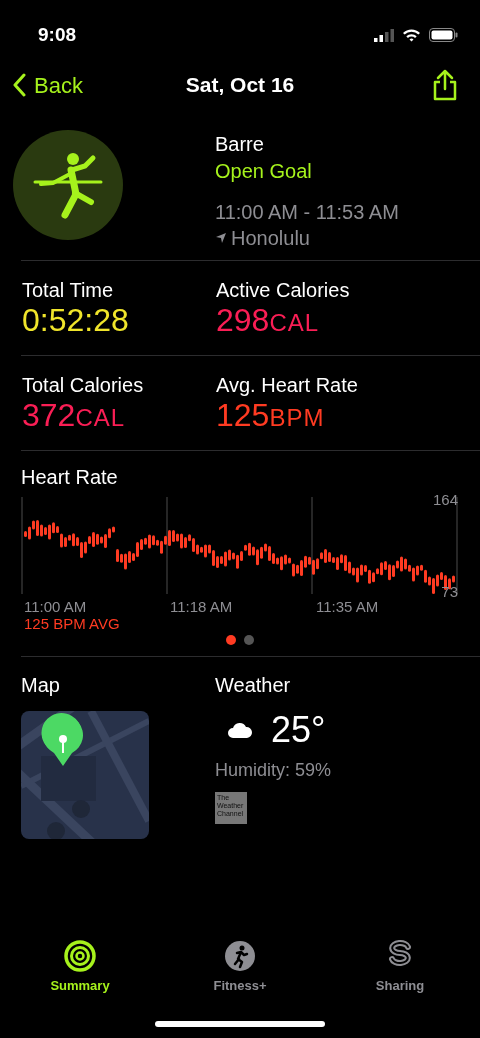  Describe the element at coordinates (297, 418) in the screenshot. I see `stat-unit: BPM` at that location.